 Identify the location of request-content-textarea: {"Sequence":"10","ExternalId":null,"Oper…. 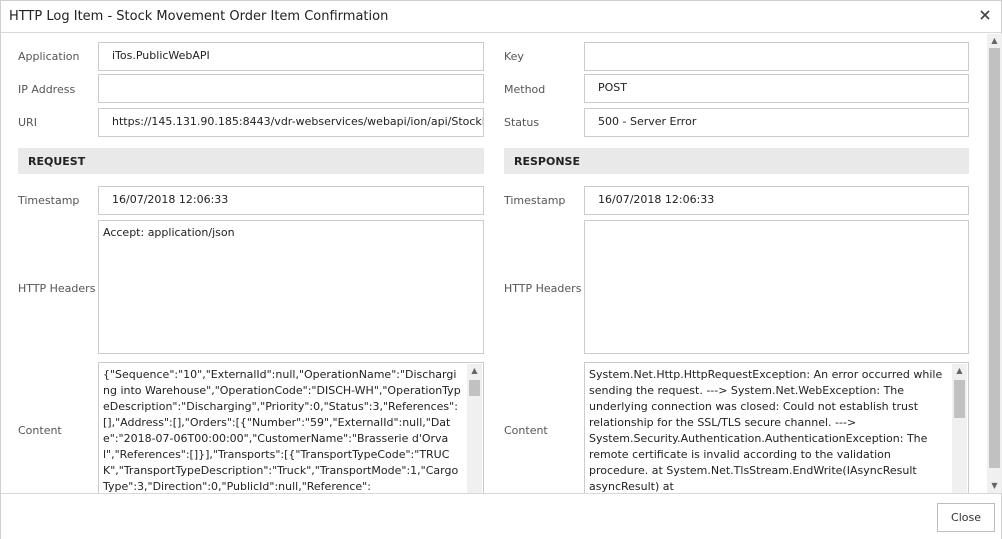
(291, 427).